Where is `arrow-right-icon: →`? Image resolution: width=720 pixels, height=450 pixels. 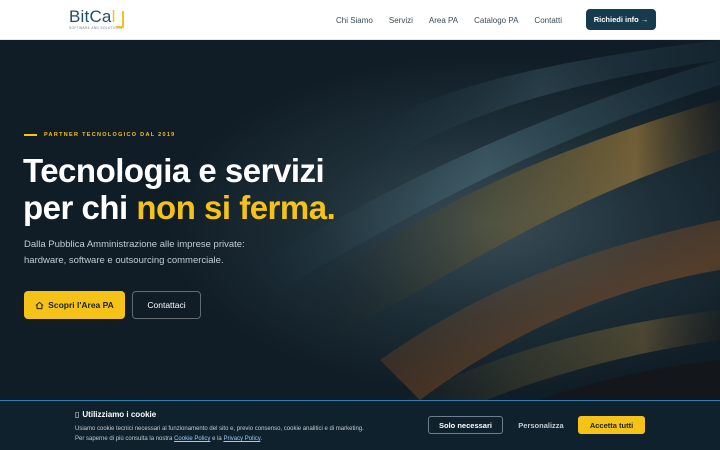 arrow-right-icon: → is located at coordinates (644, 19).